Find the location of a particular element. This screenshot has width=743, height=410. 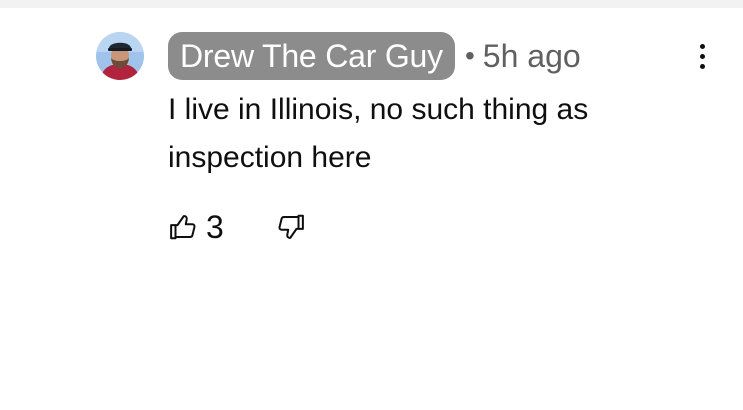

thumbs-up-icon is located at coordinates (183, 227).